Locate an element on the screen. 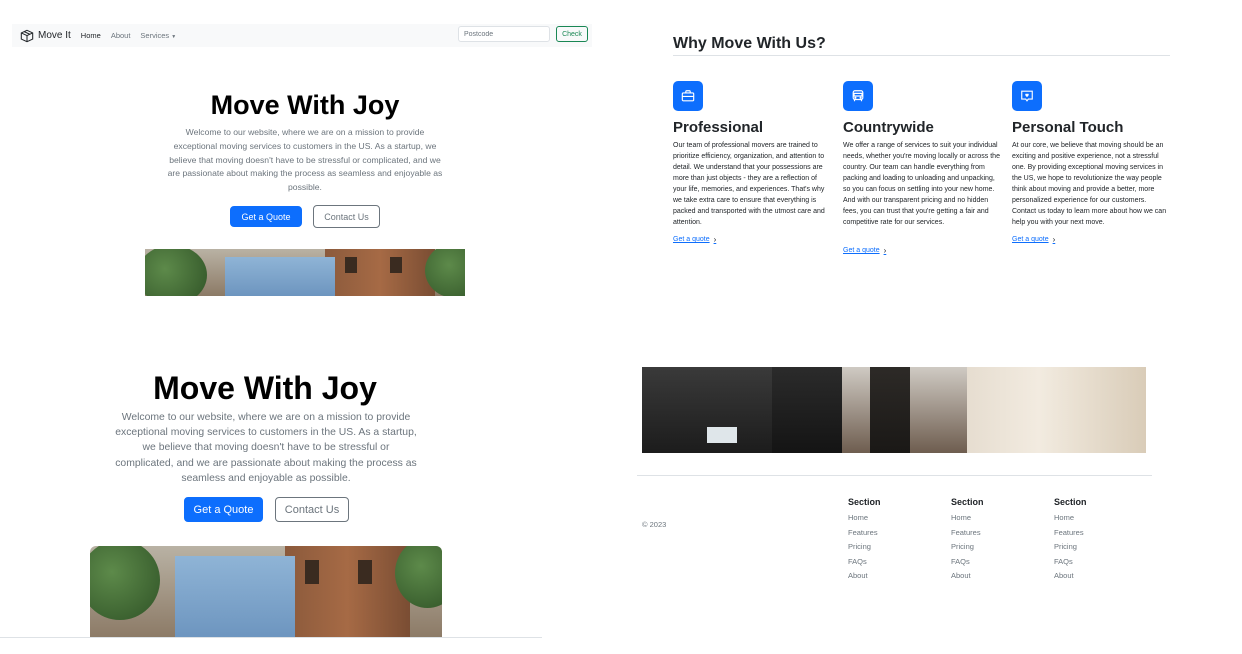 Image resolution: width=1242 pixels, height=654 pixels. contact-us-button: Contact Us is located at coordinates (346, 216).